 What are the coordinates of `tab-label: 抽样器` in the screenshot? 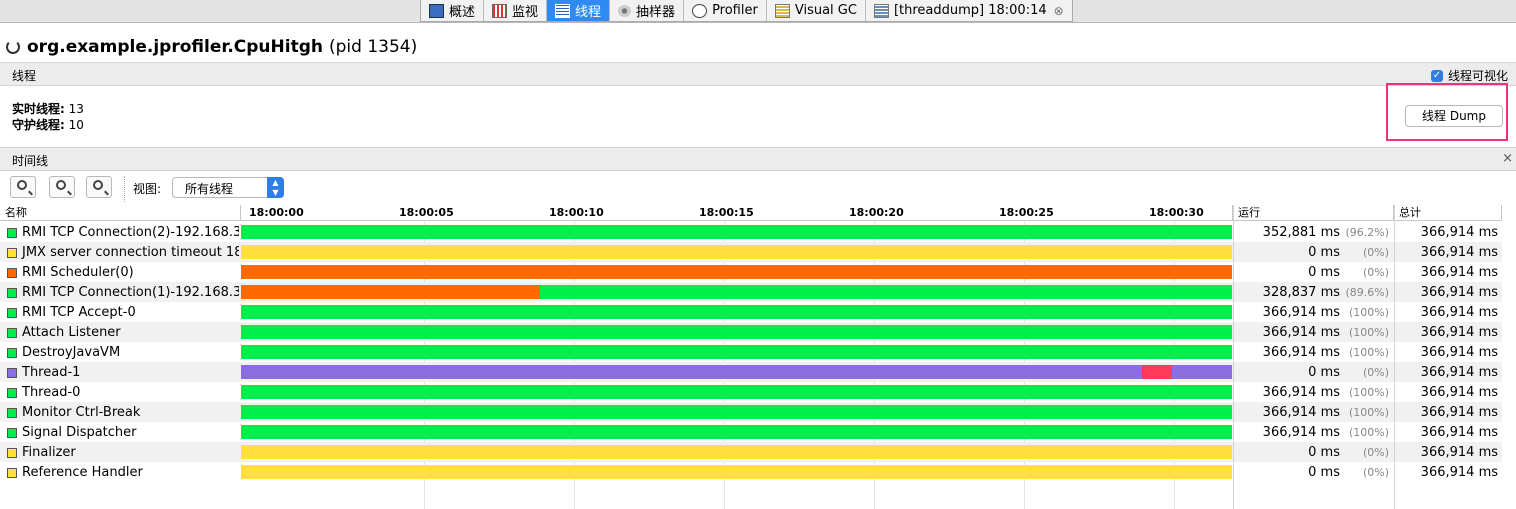 It's located at (656, 12).